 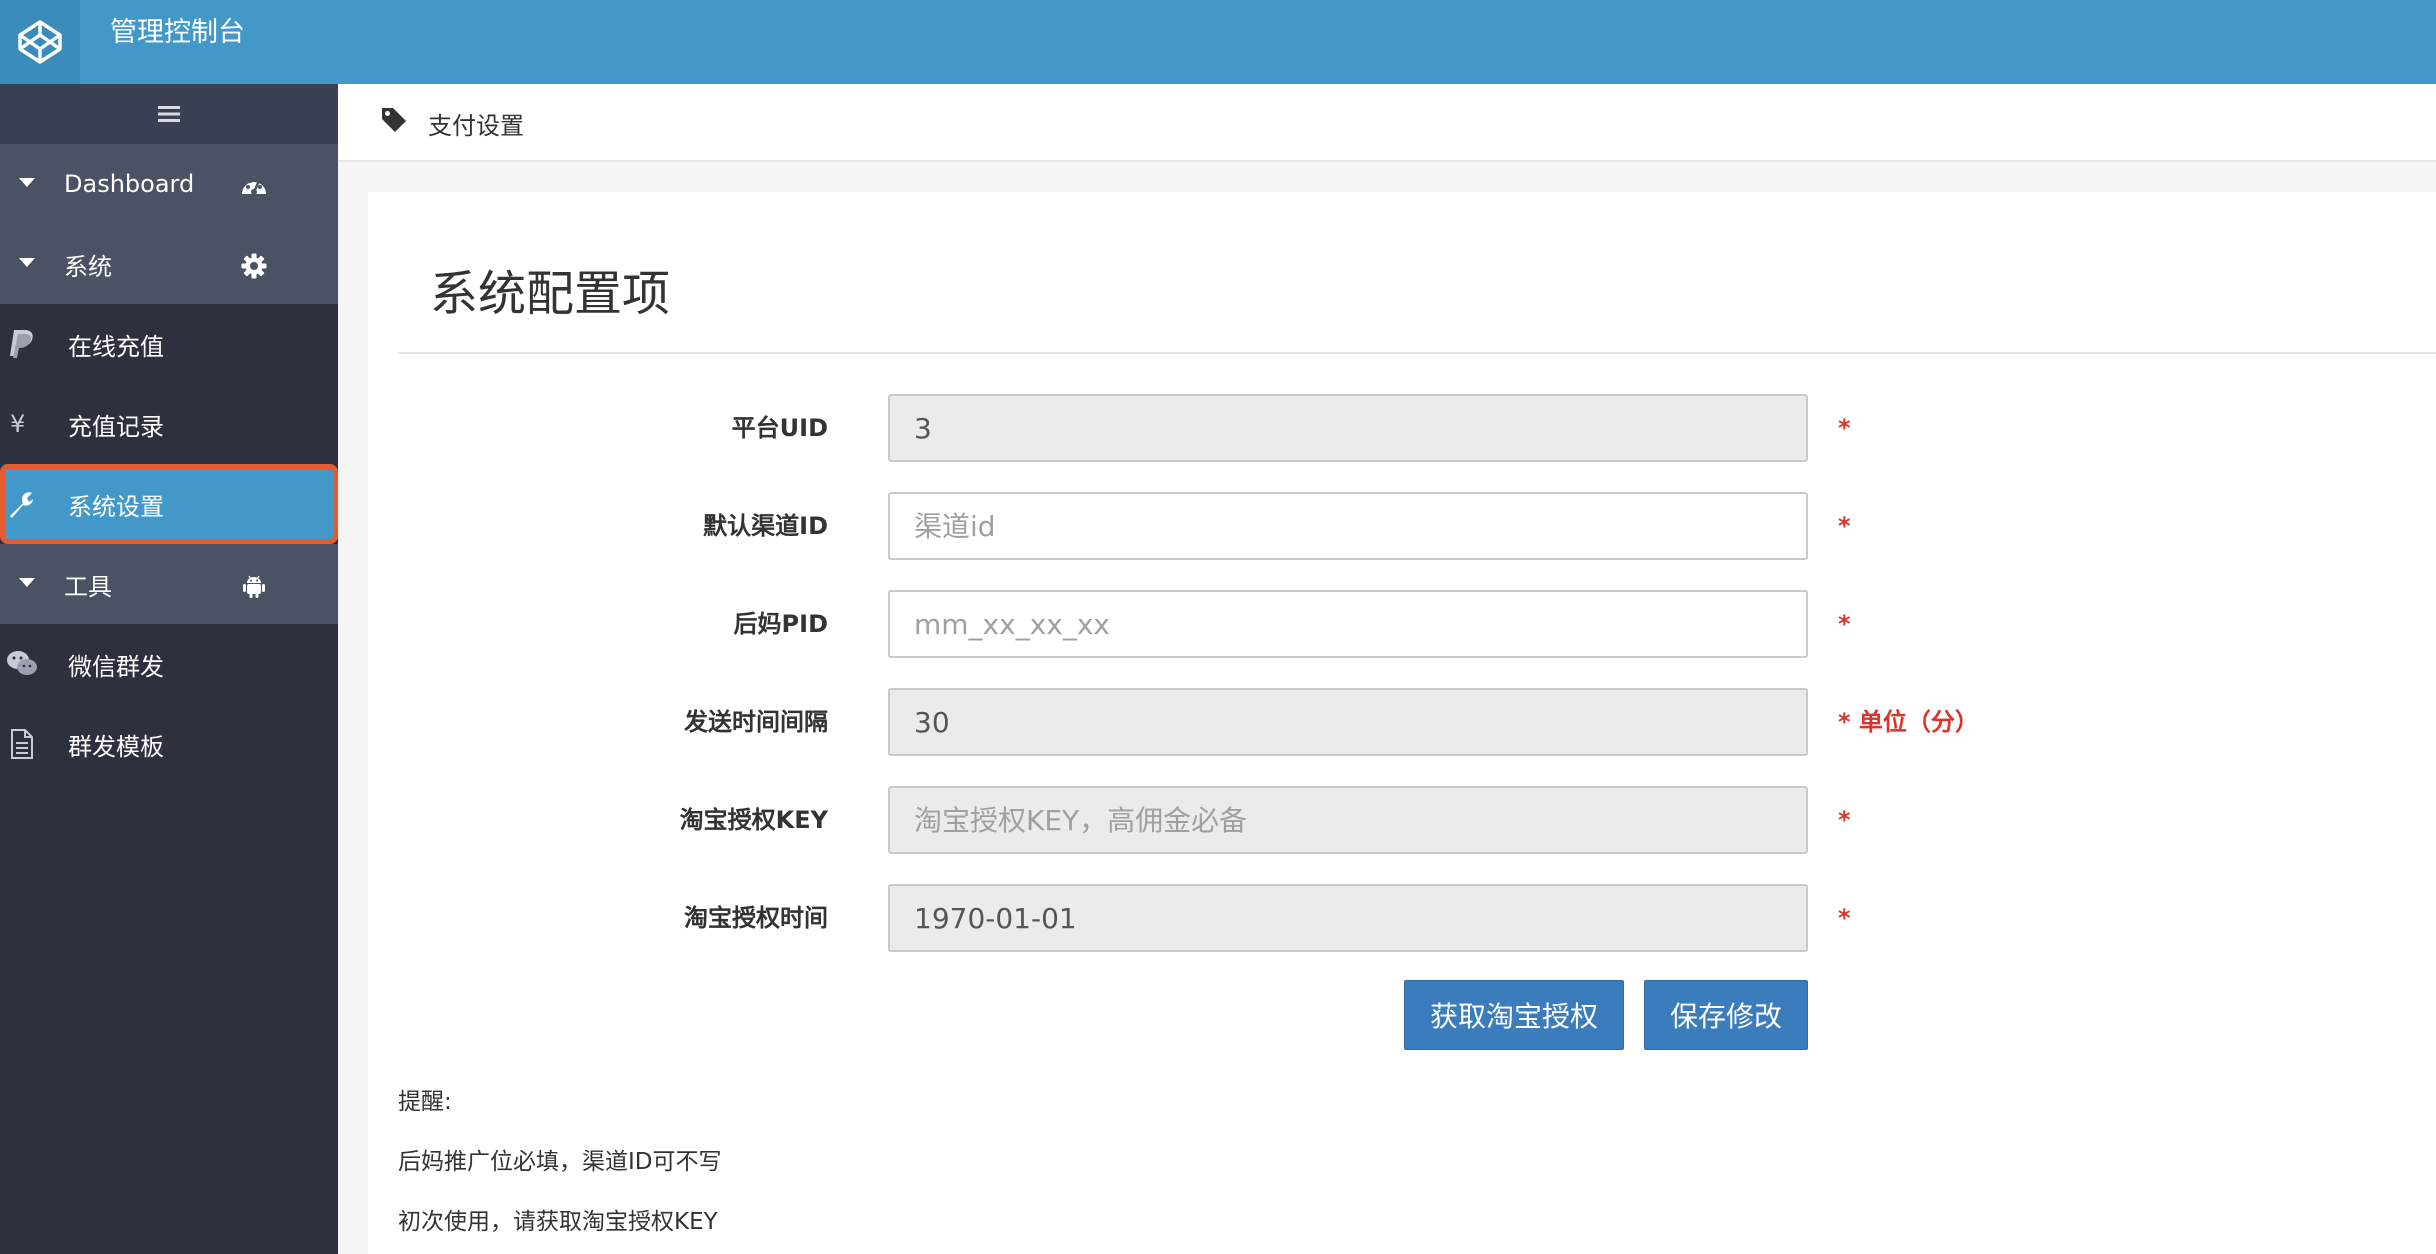 I want to click on sidebar-toggle, so click(x=169, y=114).